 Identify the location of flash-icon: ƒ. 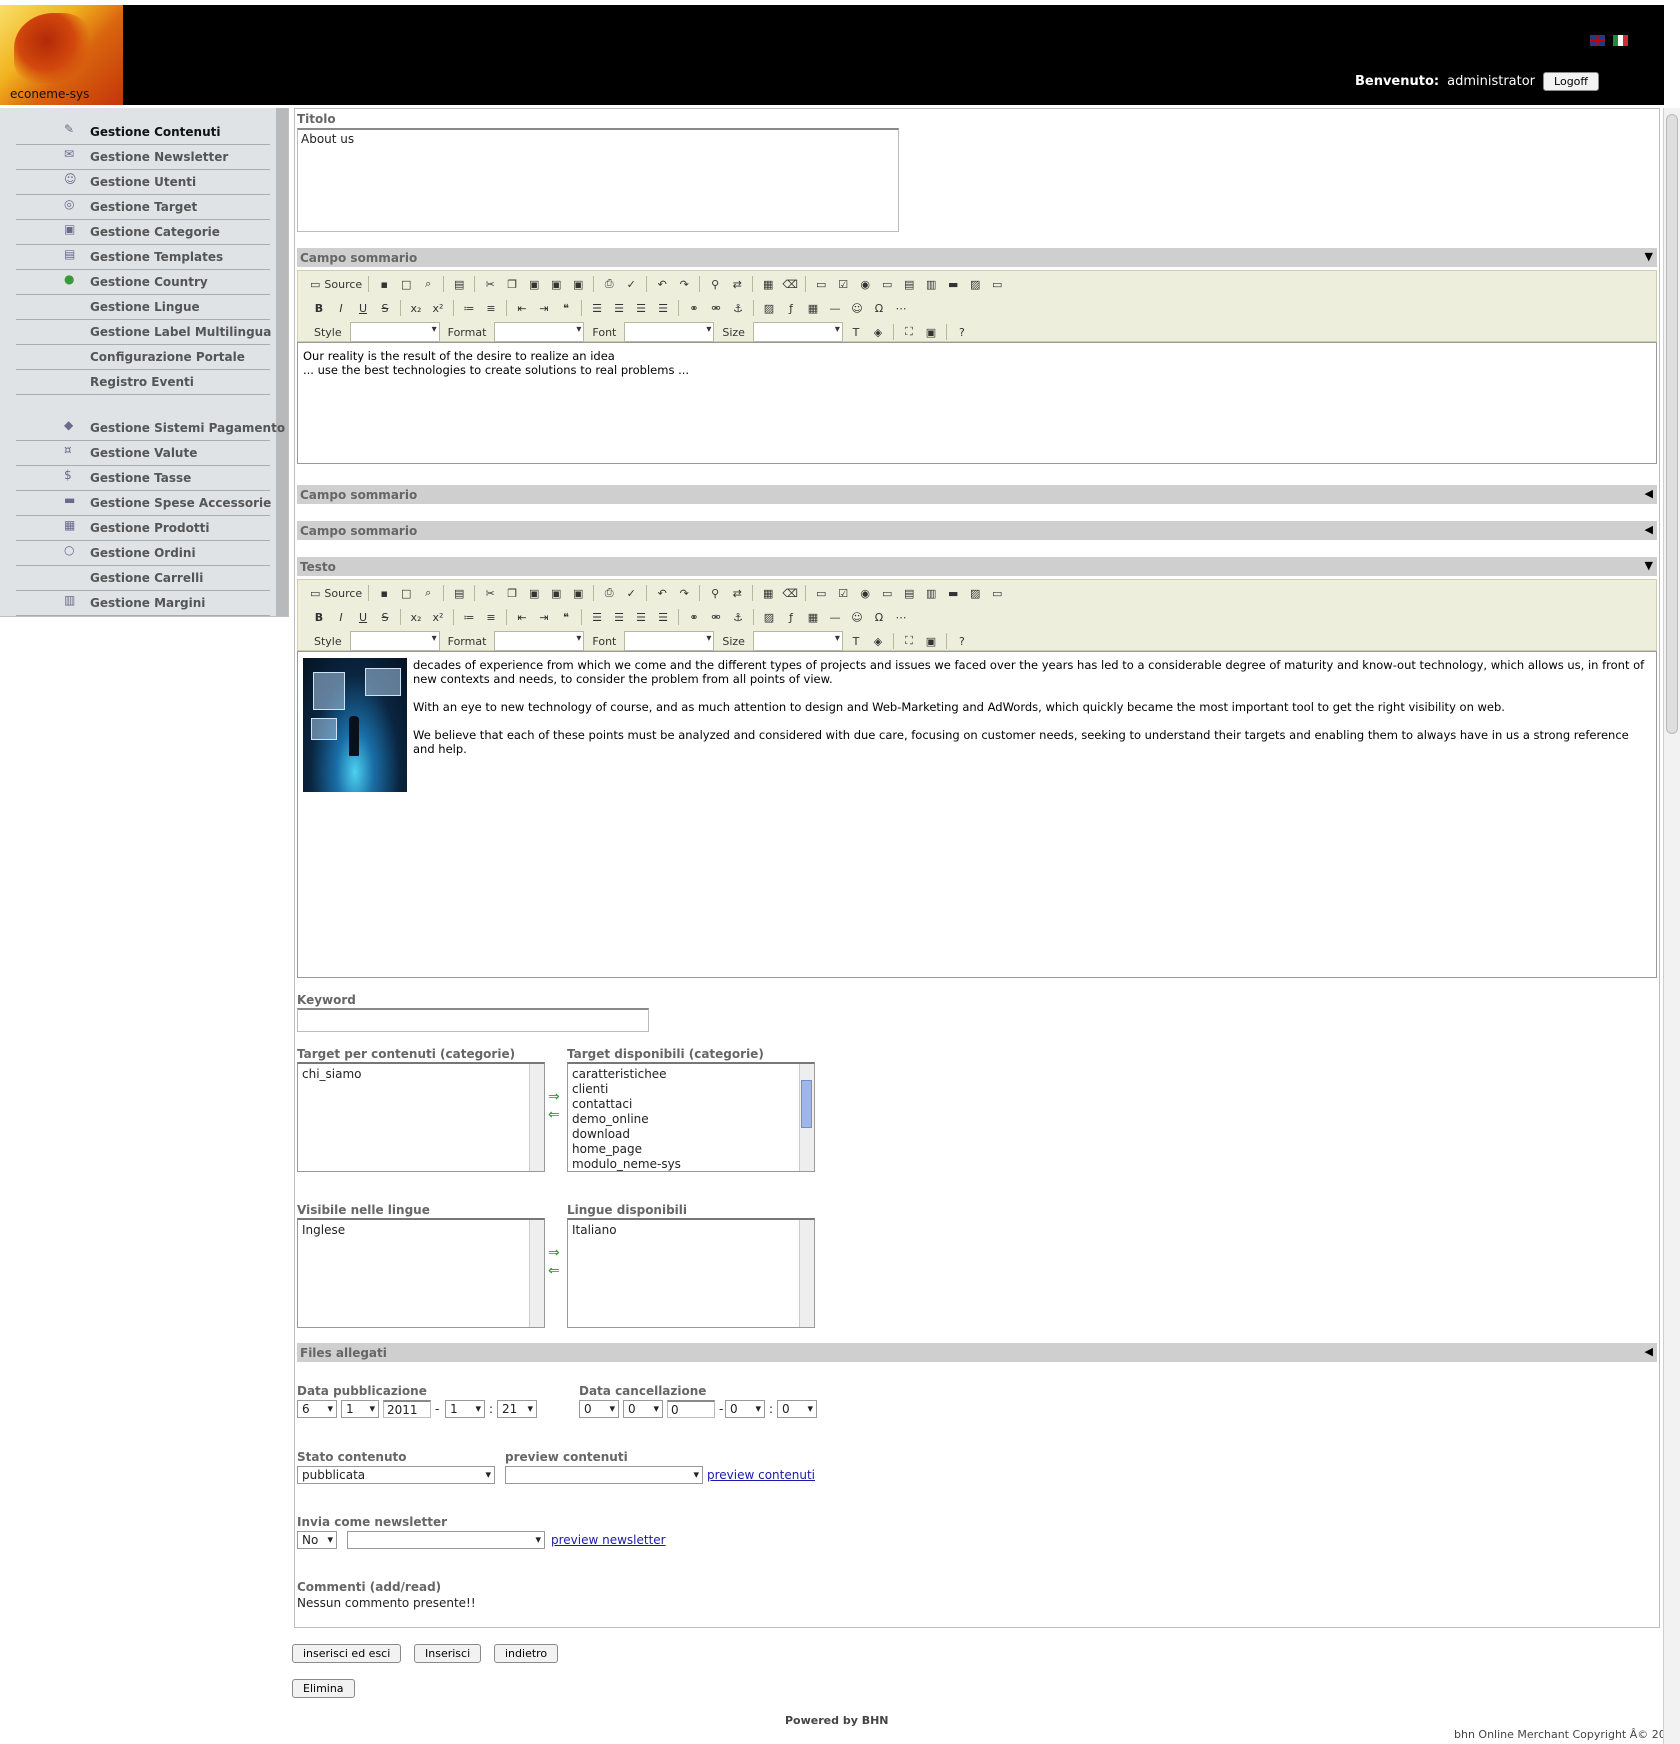
(791, 308).